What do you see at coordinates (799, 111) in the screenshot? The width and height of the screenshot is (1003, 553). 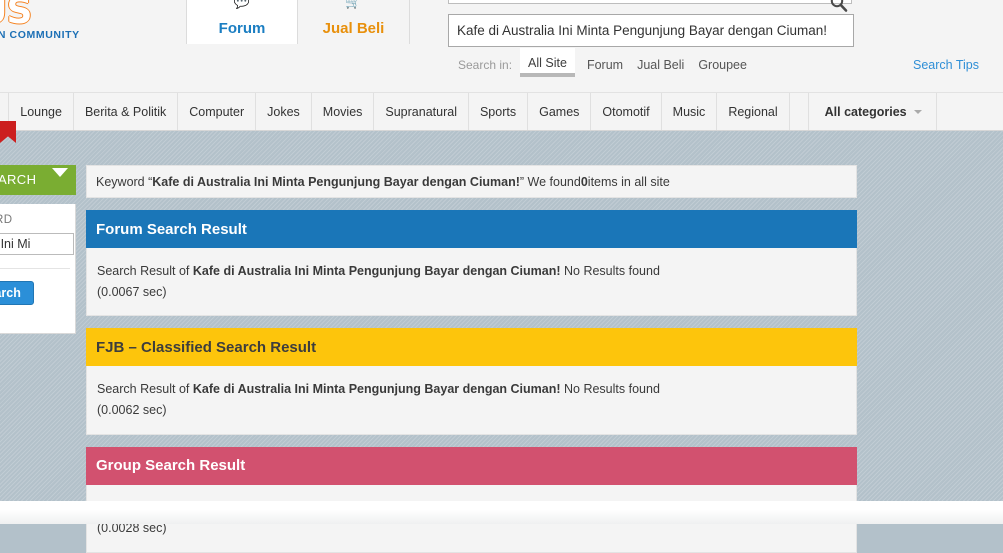 I see `nav-spacer` at bounding box center [799, 111].